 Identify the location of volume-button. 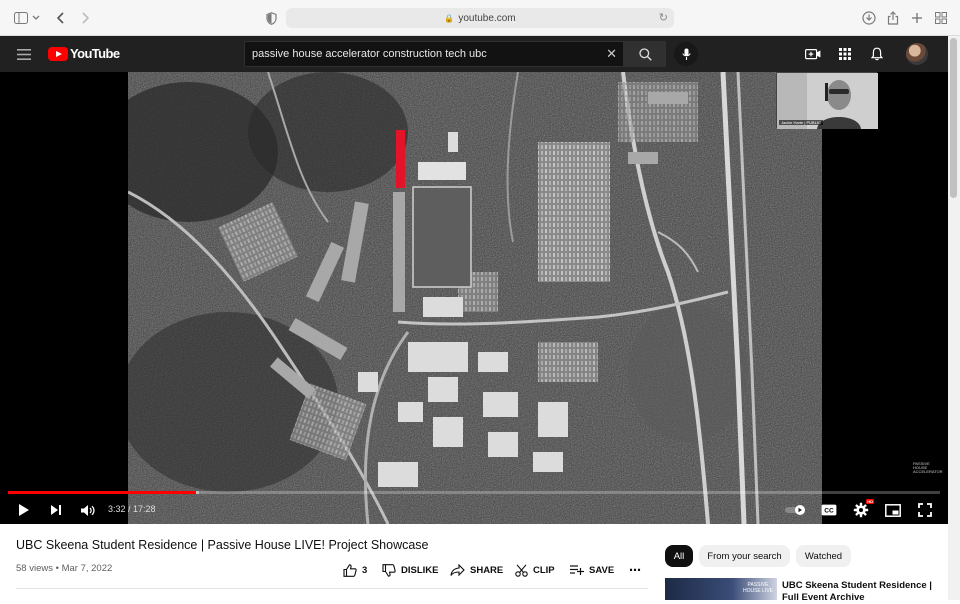
(87, 510).